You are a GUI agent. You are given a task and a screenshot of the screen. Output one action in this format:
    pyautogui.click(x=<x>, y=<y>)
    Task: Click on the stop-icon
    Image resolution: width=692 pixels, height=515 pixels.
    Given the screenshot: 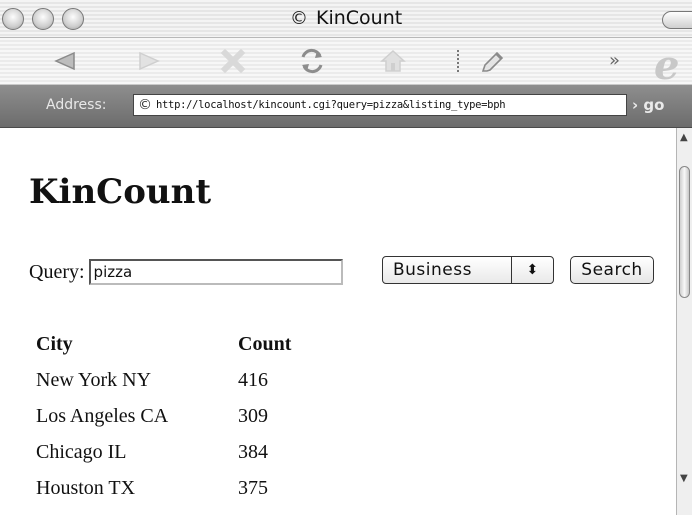 What is the action you would take?
    pyautogui.click(x=233, y=61)
    